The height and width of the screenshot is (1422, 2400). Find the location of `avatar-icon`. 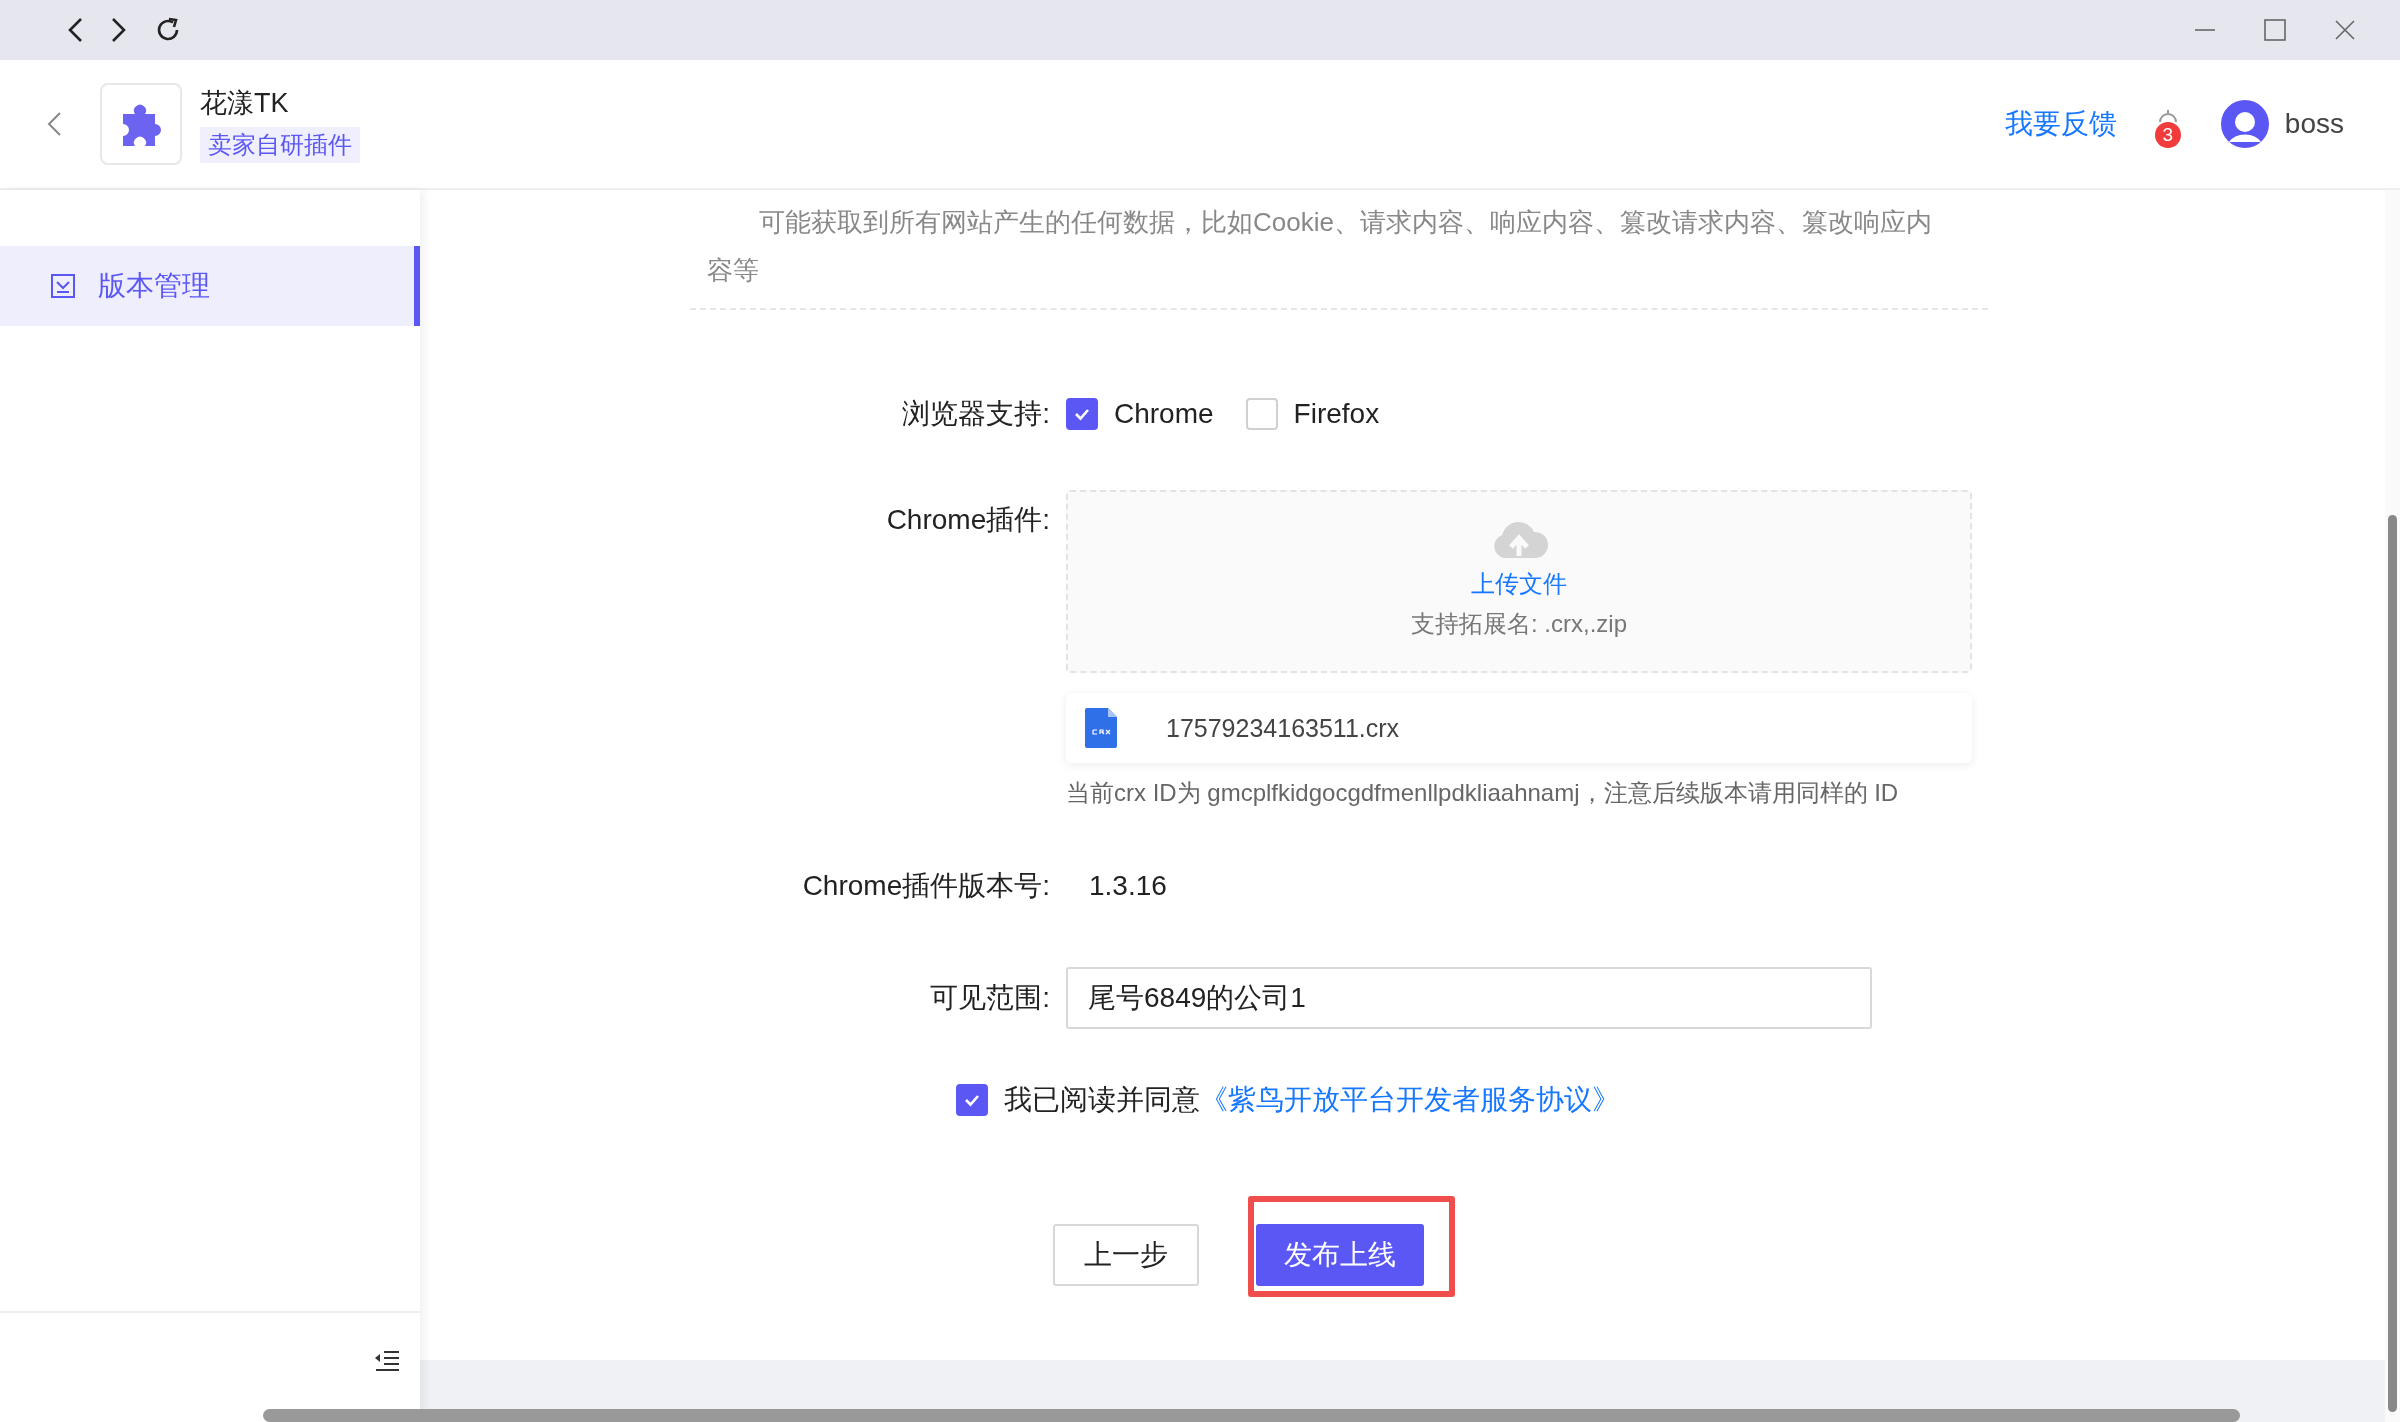

avatar-icon is located at coordinates (2244, 124).